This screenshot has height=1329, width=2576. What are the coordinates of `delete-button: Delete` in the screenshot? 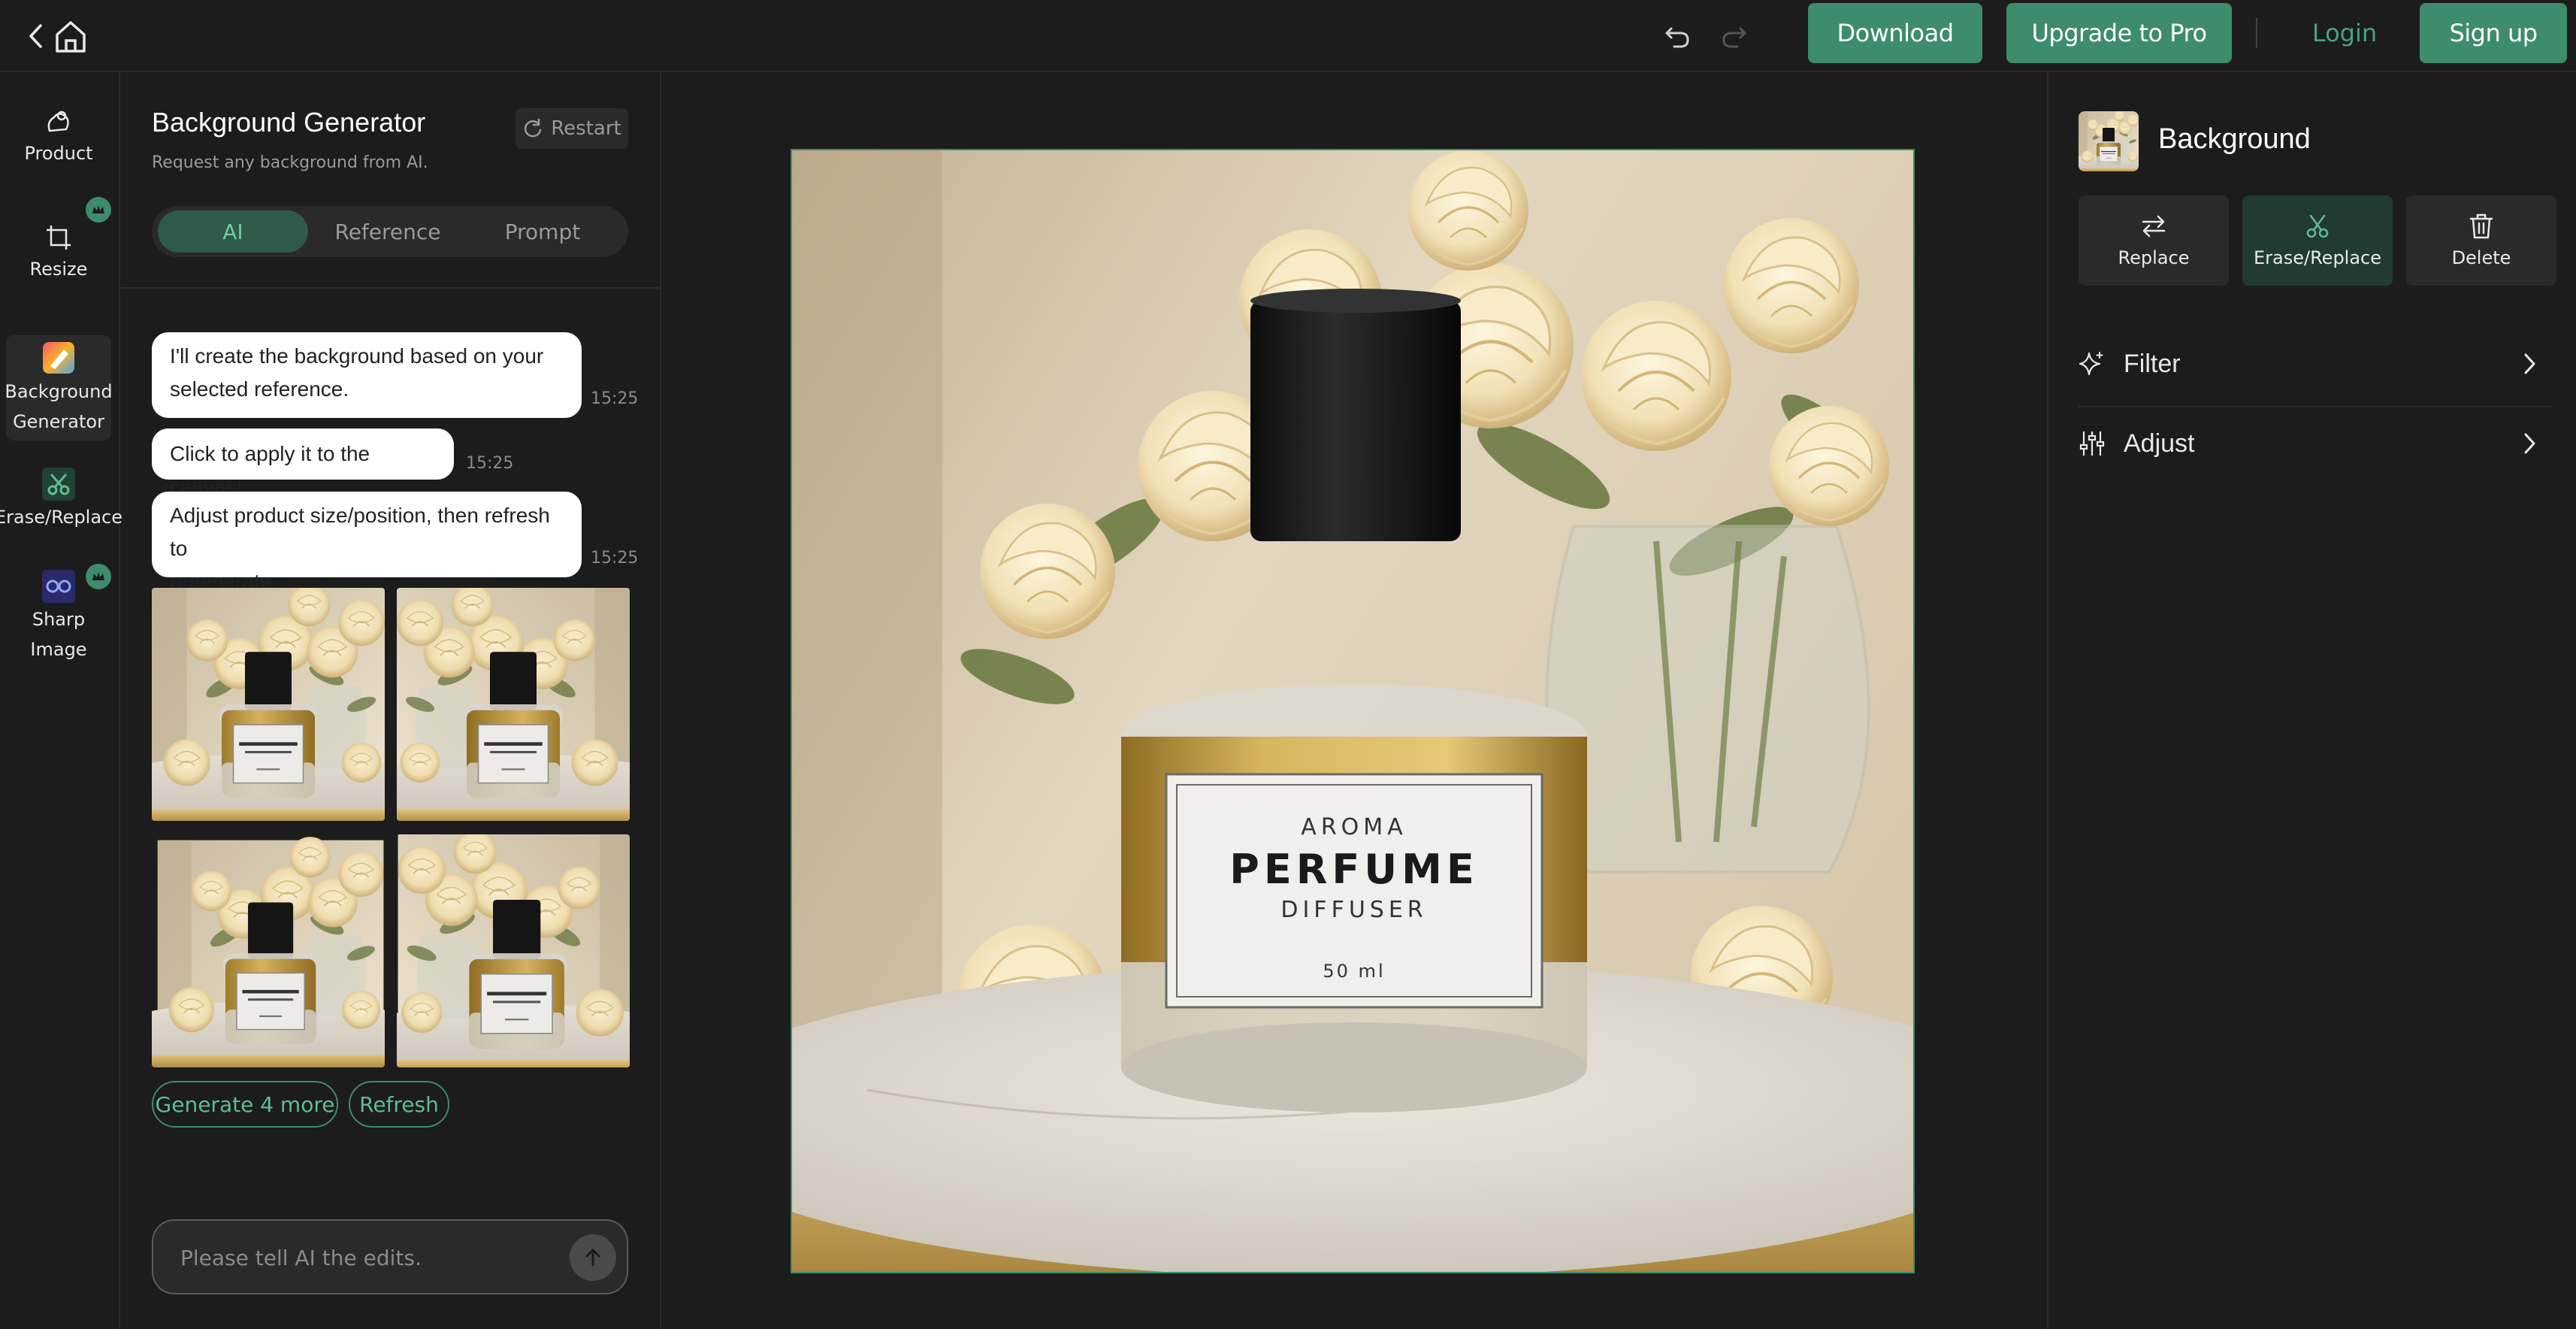 It's located at (2481, 240).